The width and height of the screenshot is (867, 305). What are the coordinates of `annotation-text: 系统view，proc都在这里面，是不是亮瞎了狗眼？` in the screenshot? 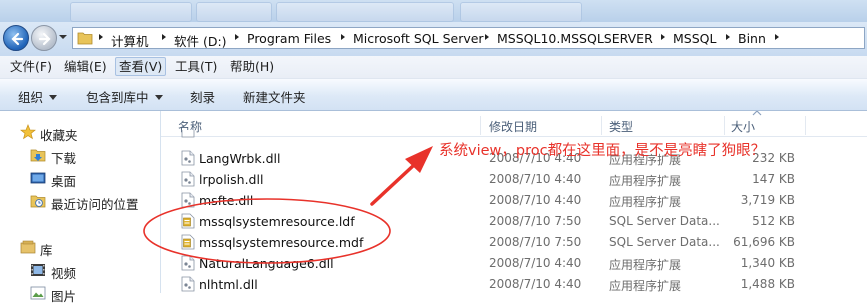 It's located at (602, 151).